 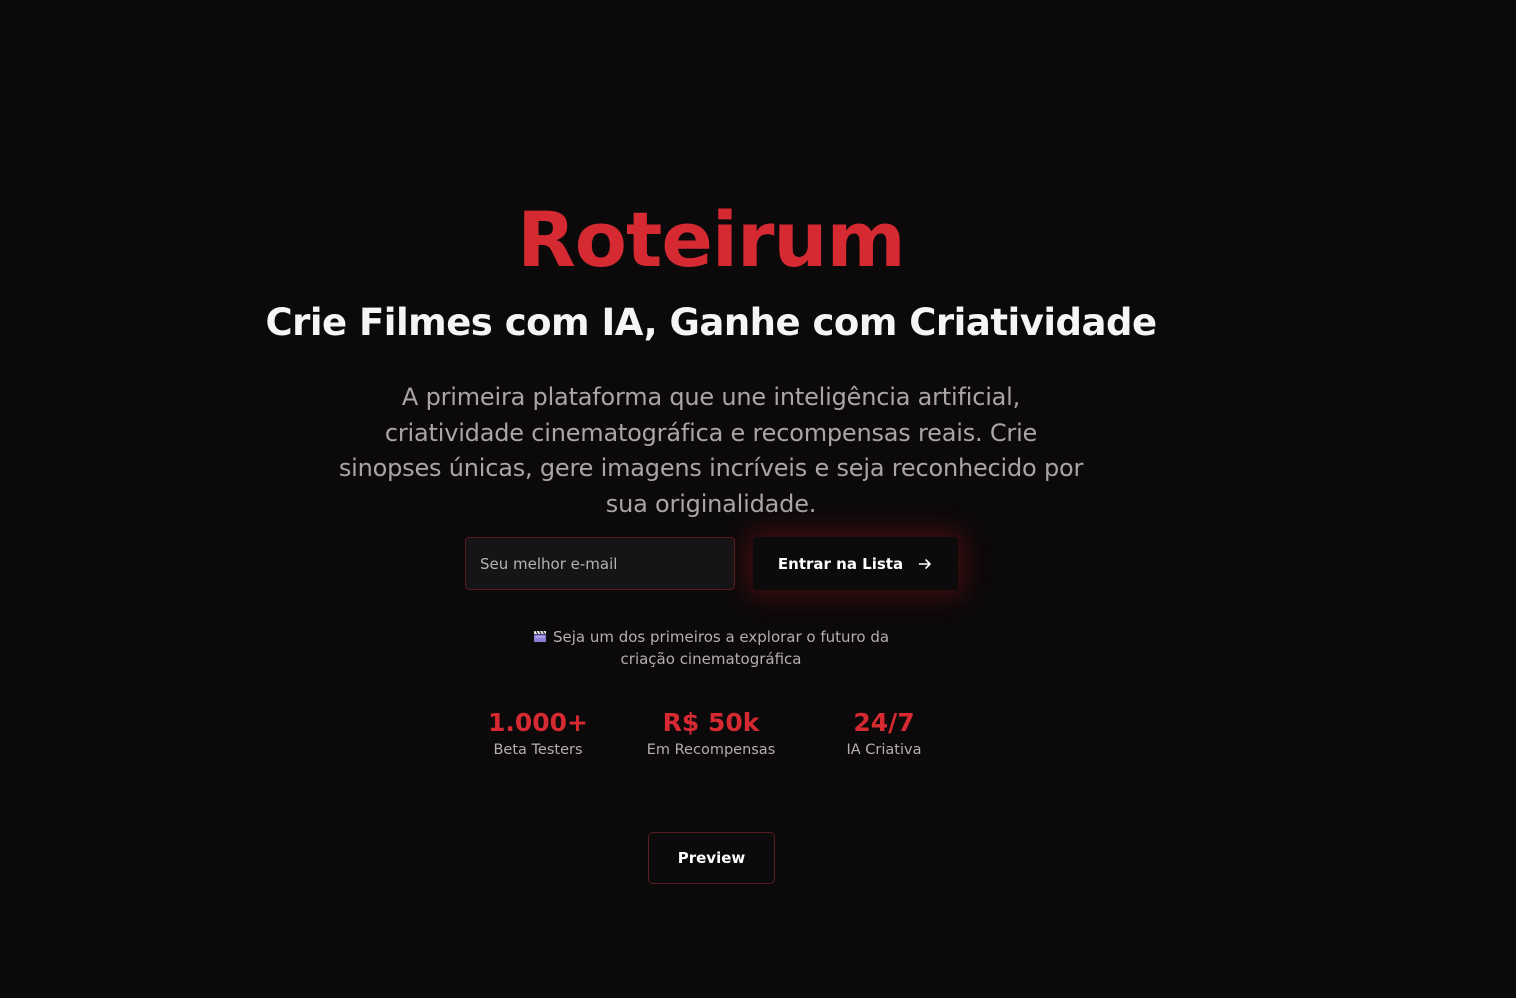 I want to click on stat-label: IA Criativa, so click(x=884, y=750).